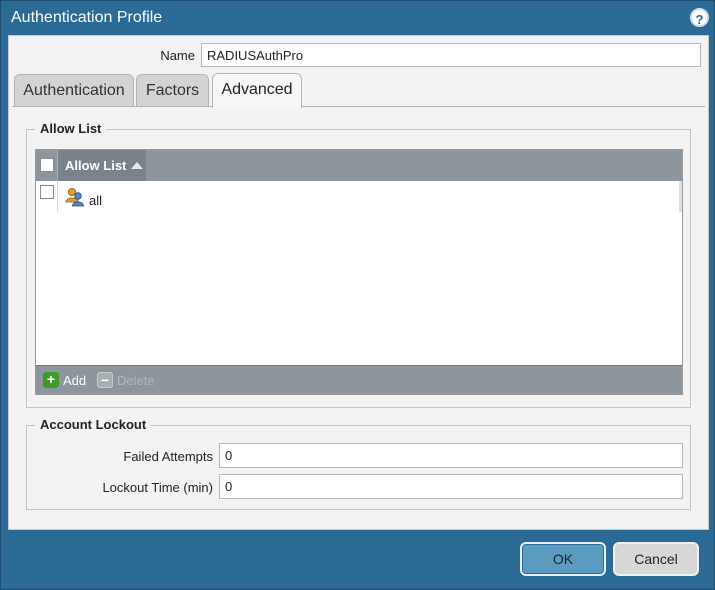 The image size is (715, 590). What do you see at coordinates (451, 455) in the screenshot?
I see `failed-attempts-input` at bounding box center [451, 455].